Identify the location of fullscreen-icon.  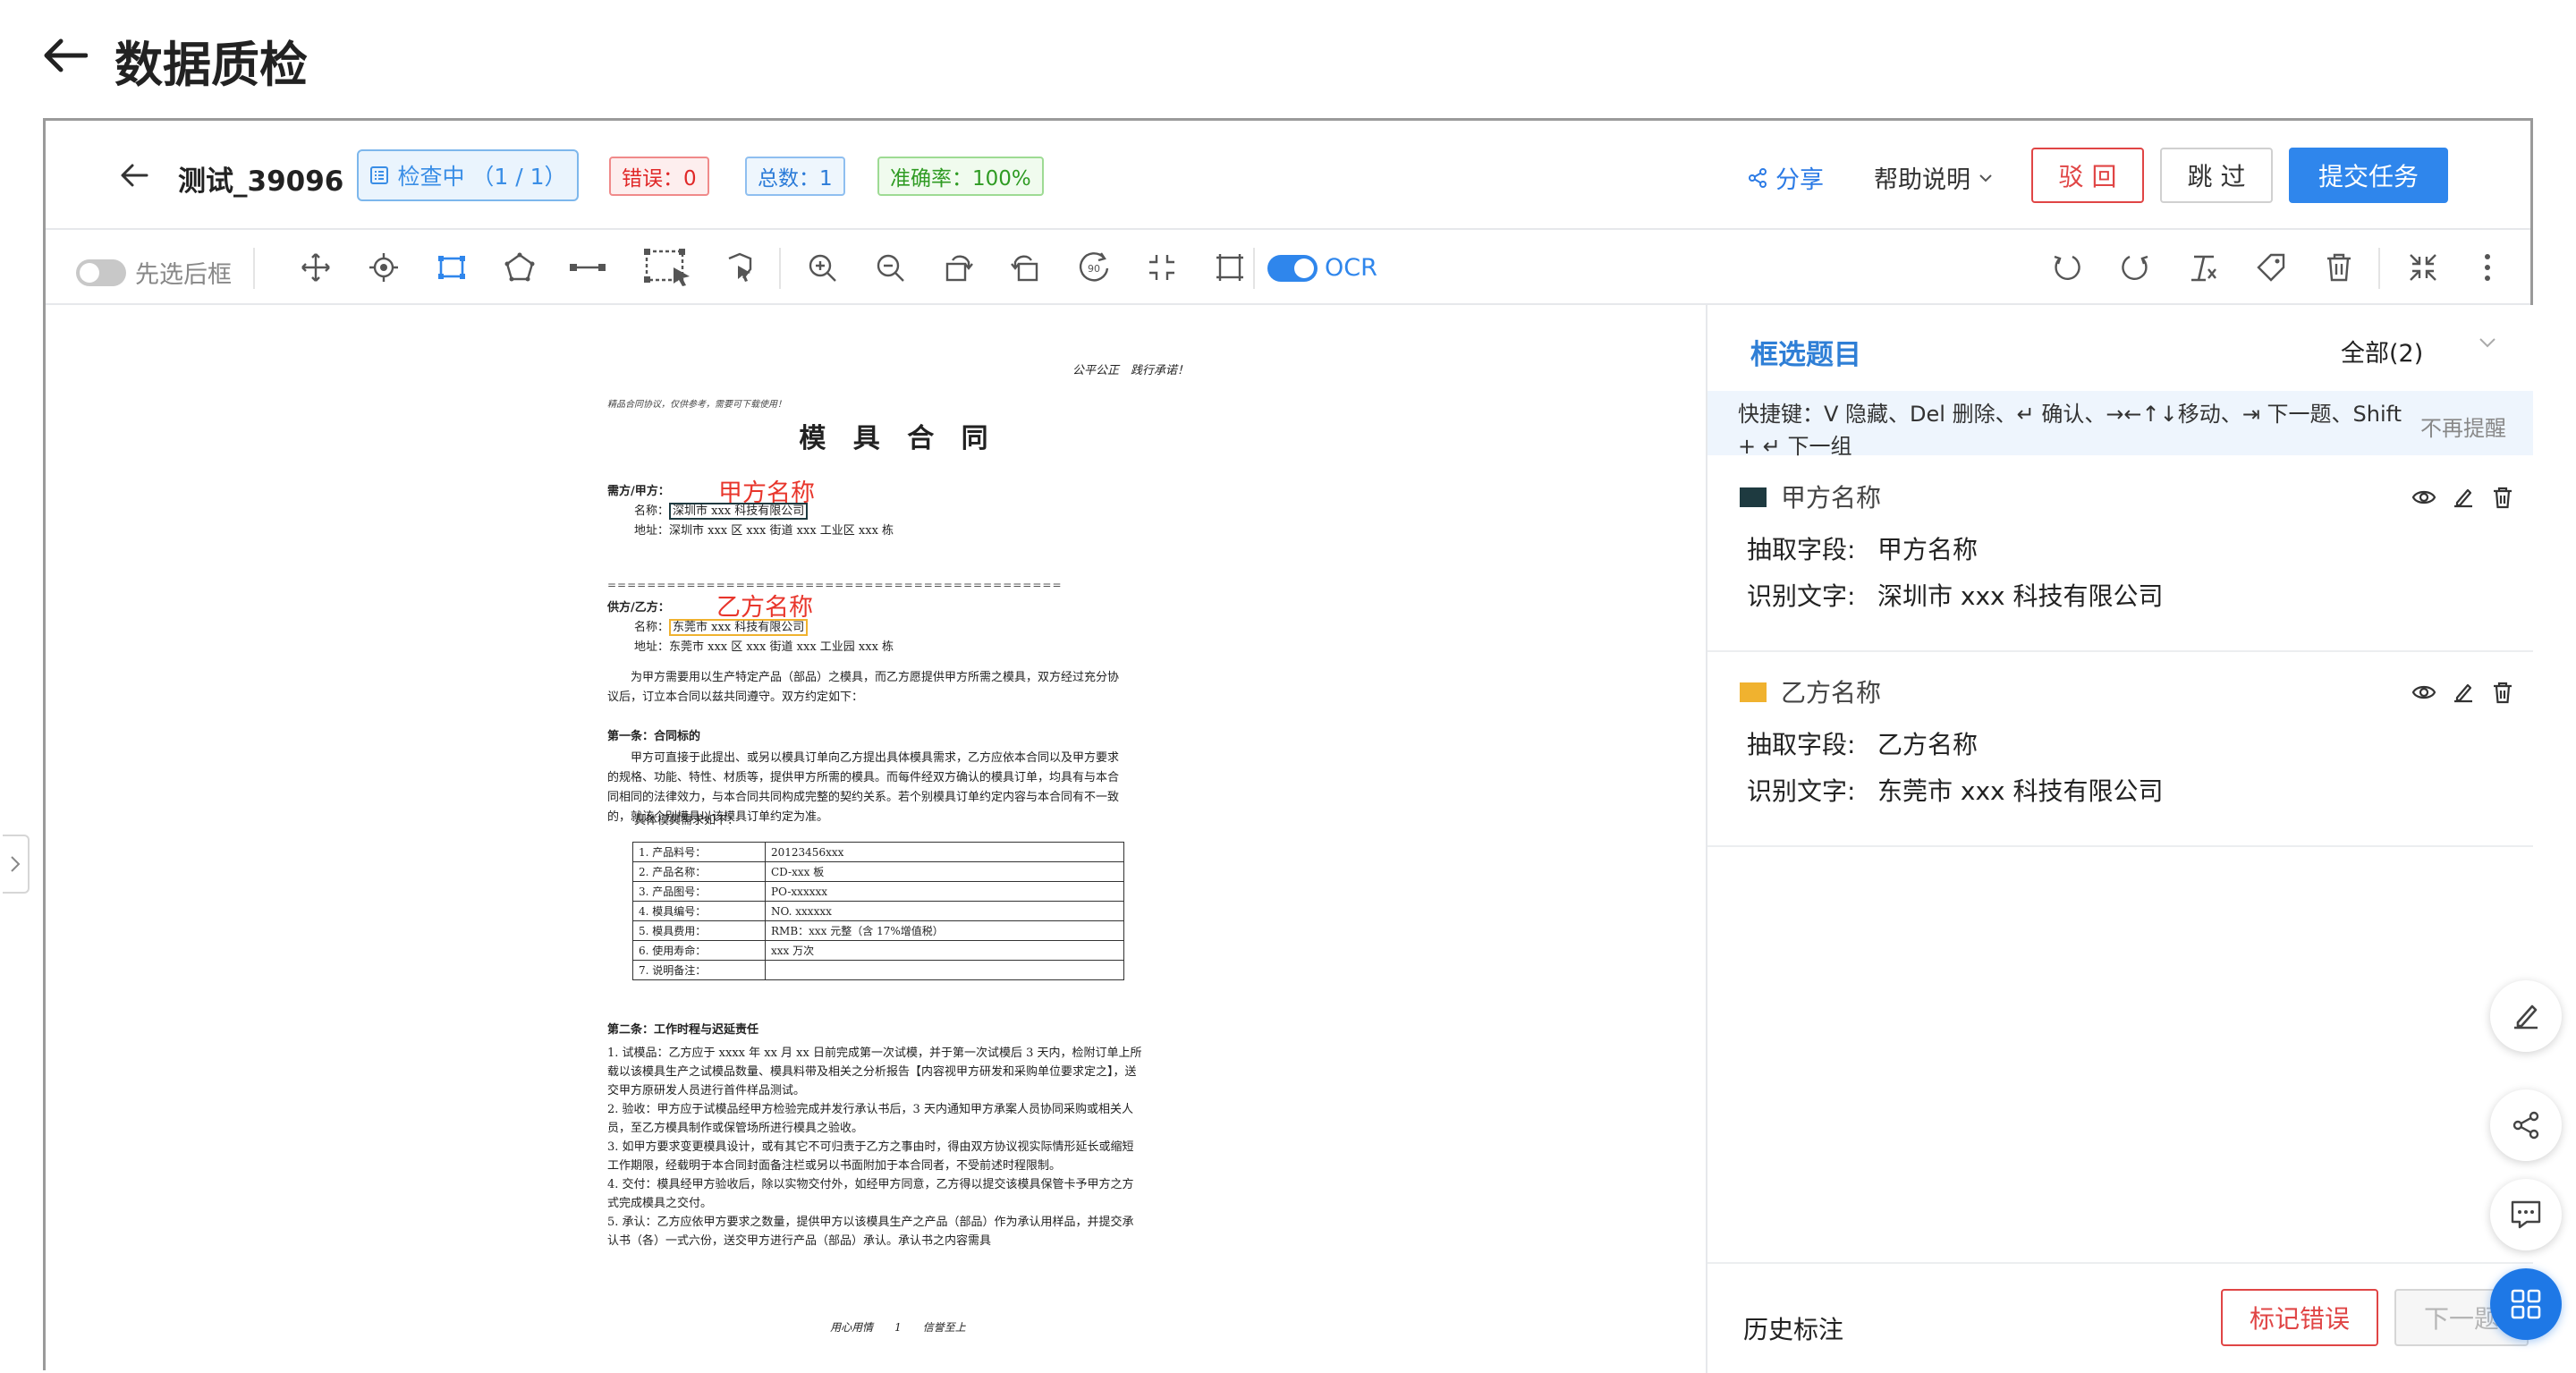
(2423, 267).